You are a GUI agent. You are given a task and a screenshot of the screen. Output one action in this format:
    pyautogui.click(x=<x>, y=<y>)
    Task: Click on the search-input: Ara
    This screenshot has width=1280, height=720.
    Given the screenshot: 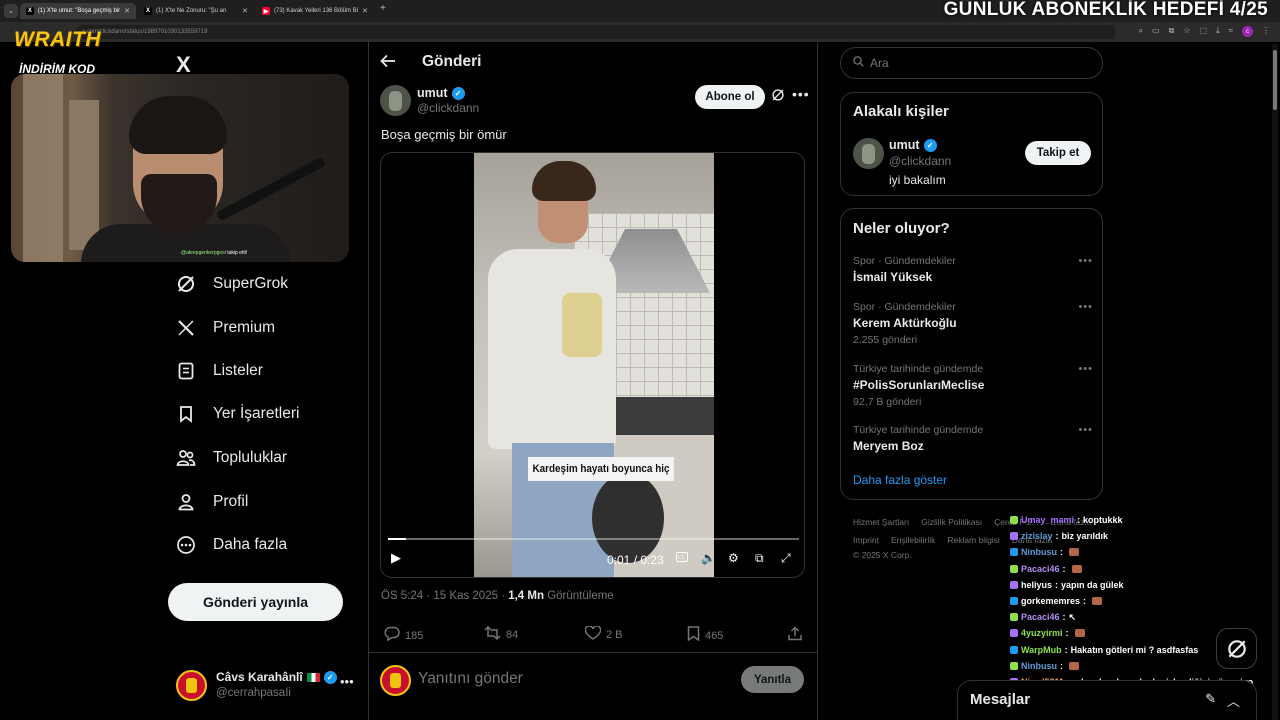 What is the action you would take?
    pyautogui.click(x=971, y=63)
    